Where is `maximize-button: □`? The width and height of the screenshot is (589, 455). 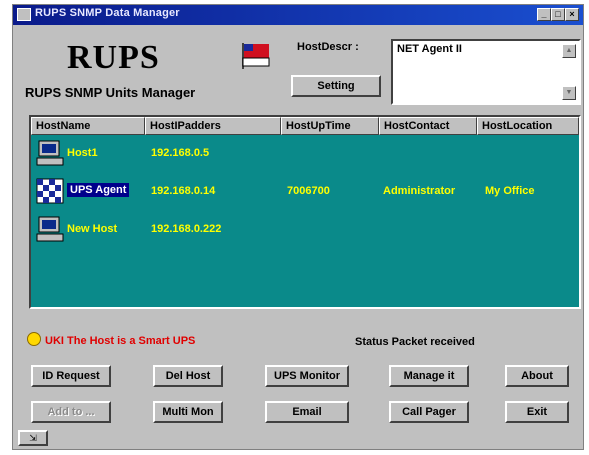
maximize-button: □ is located at coordinates (558, 14).